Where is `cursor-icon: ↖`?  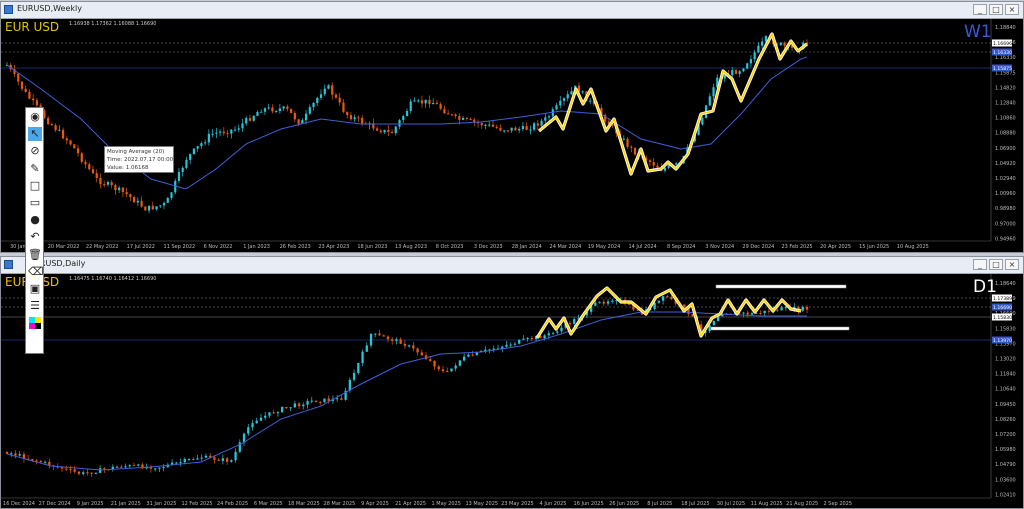
cursor-icon: ↖ is located at coordinates (35, 134).